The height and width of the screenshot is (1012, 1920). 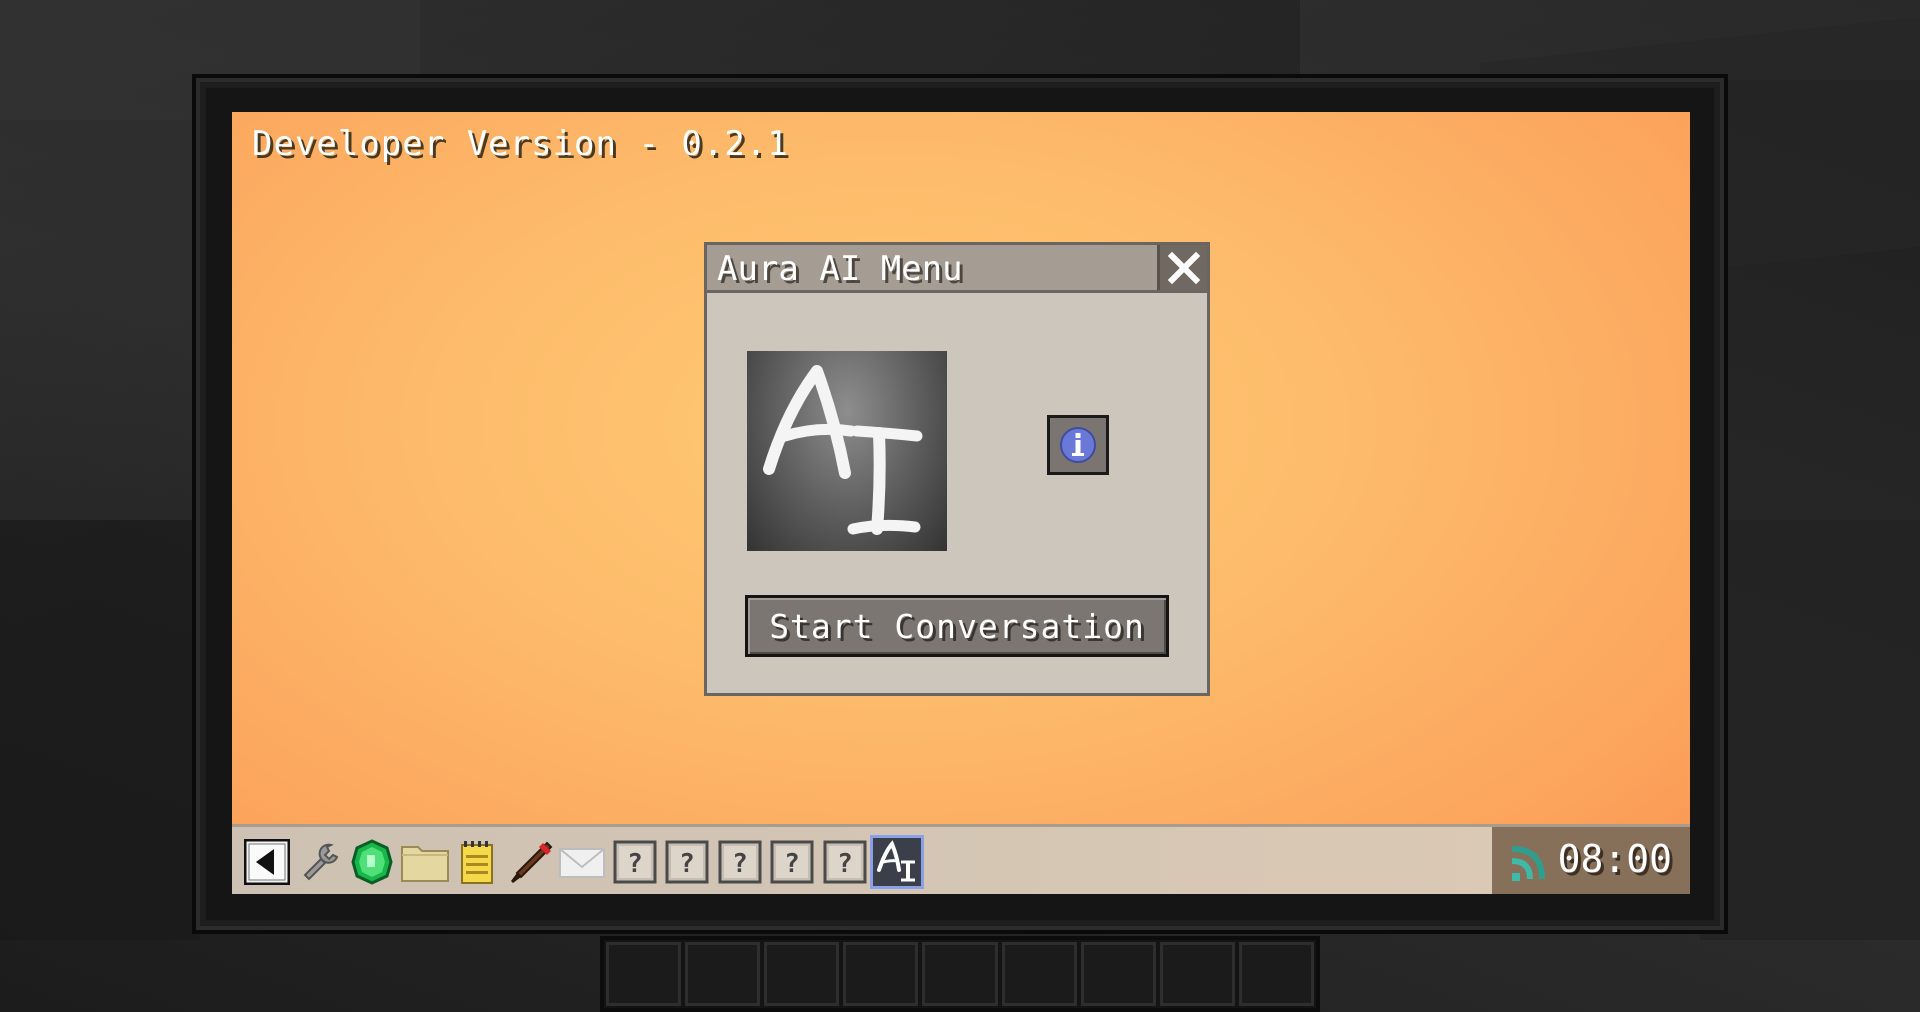 I want to click on ai-logo-image, so click(x=847, y=451).